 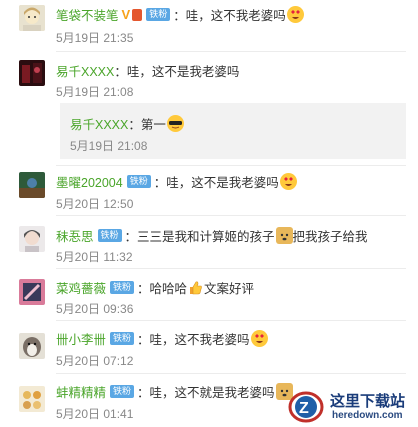 What do you see at coordinates (95, 38) in the screenshot?
I see `comment-time: 5月19日 21:35` at bounding box center [95, 38].